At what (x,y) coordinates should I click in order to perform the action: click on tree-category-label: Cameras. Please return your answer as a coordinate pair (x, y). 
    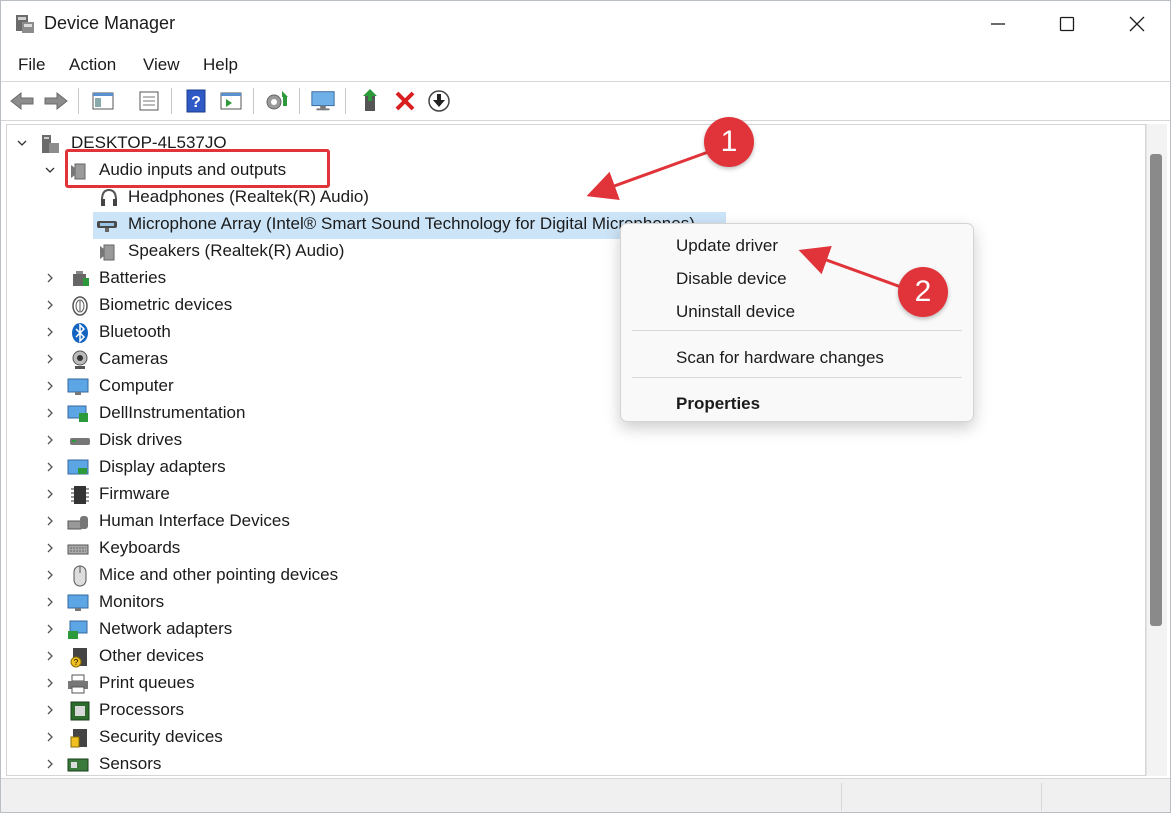
    Looking at the image, I should click on (133, 358).